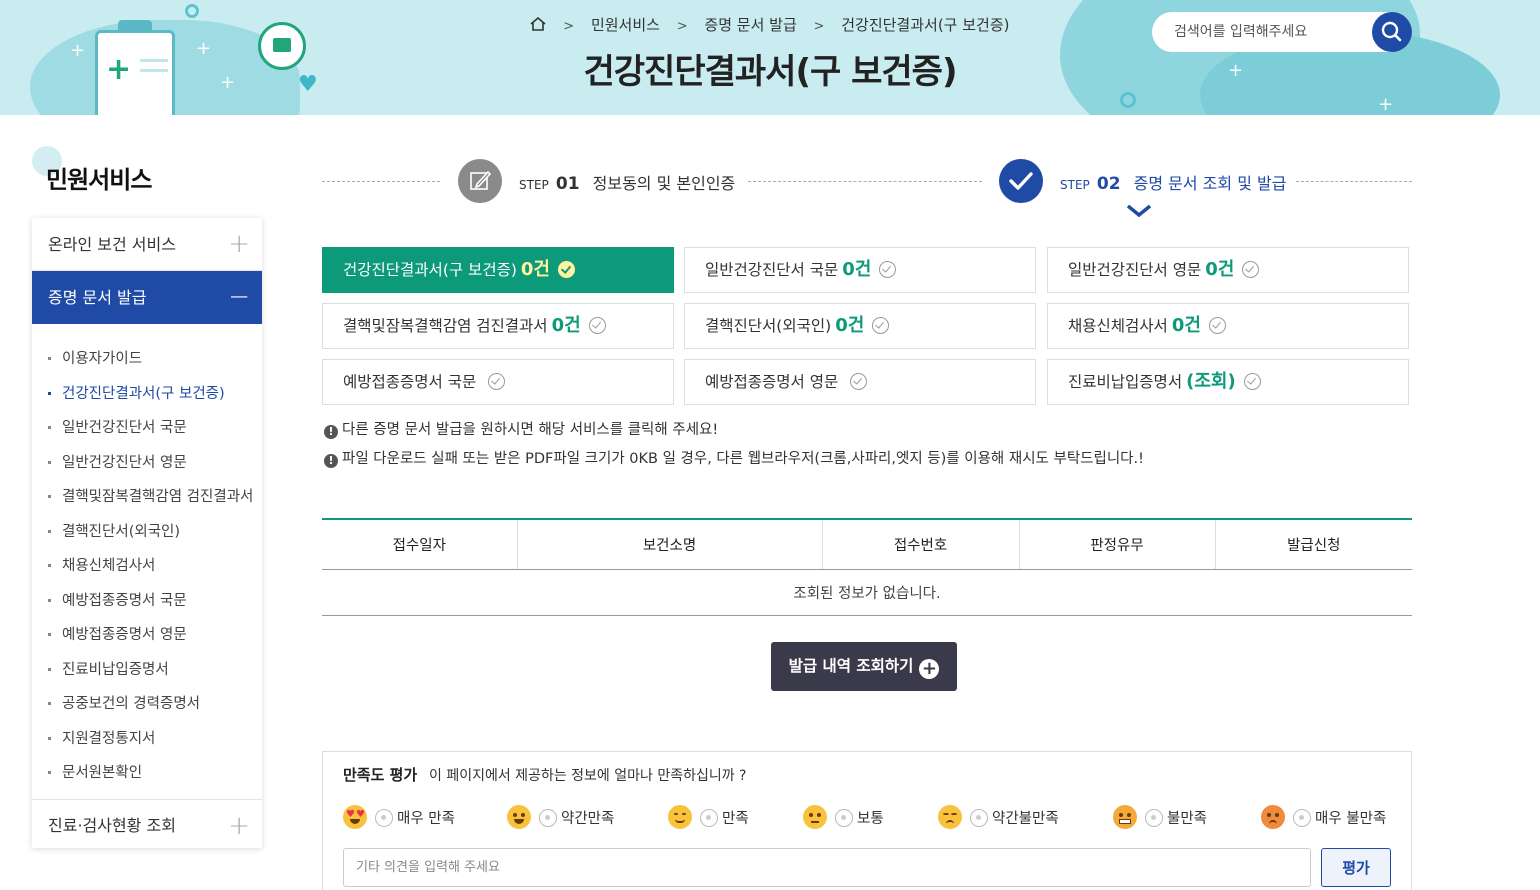 The width and height of the screenshot is (1540, 890). I want to click on rating-option: 만족, so click(708, 819).